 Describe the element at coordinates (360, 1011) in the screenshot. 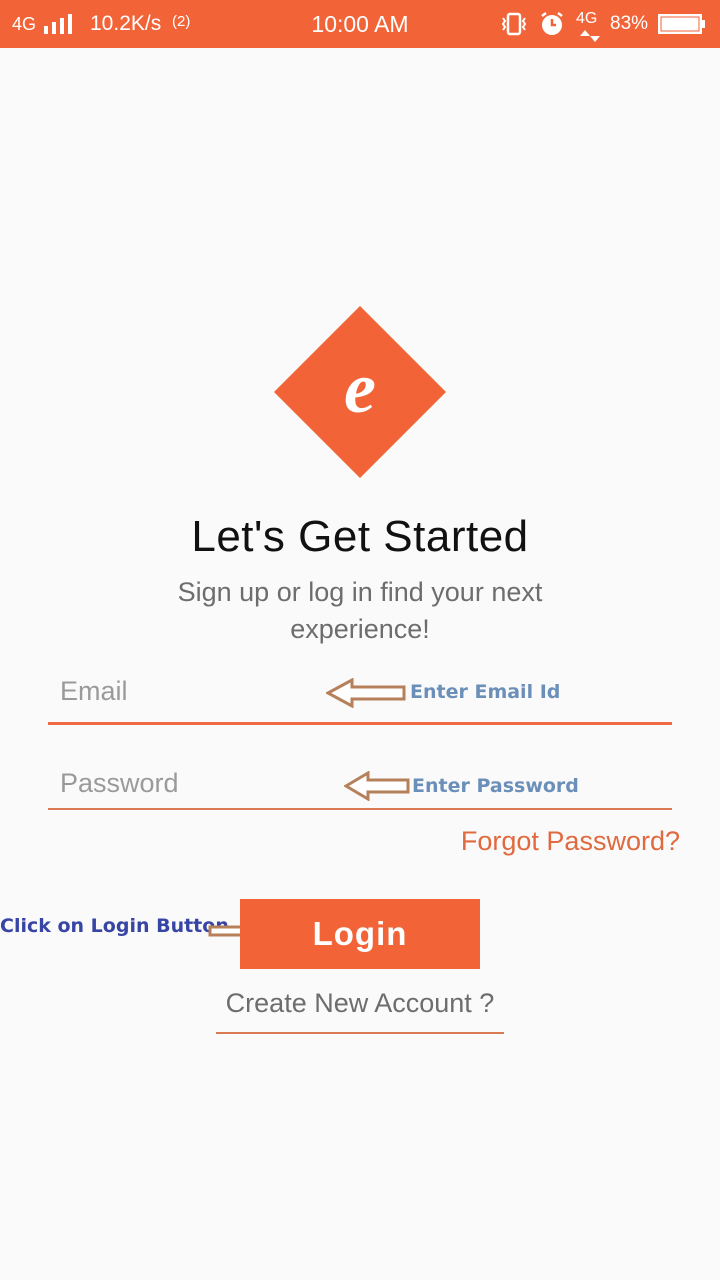

I see `create-account-link: Create New Account ?` at that location.